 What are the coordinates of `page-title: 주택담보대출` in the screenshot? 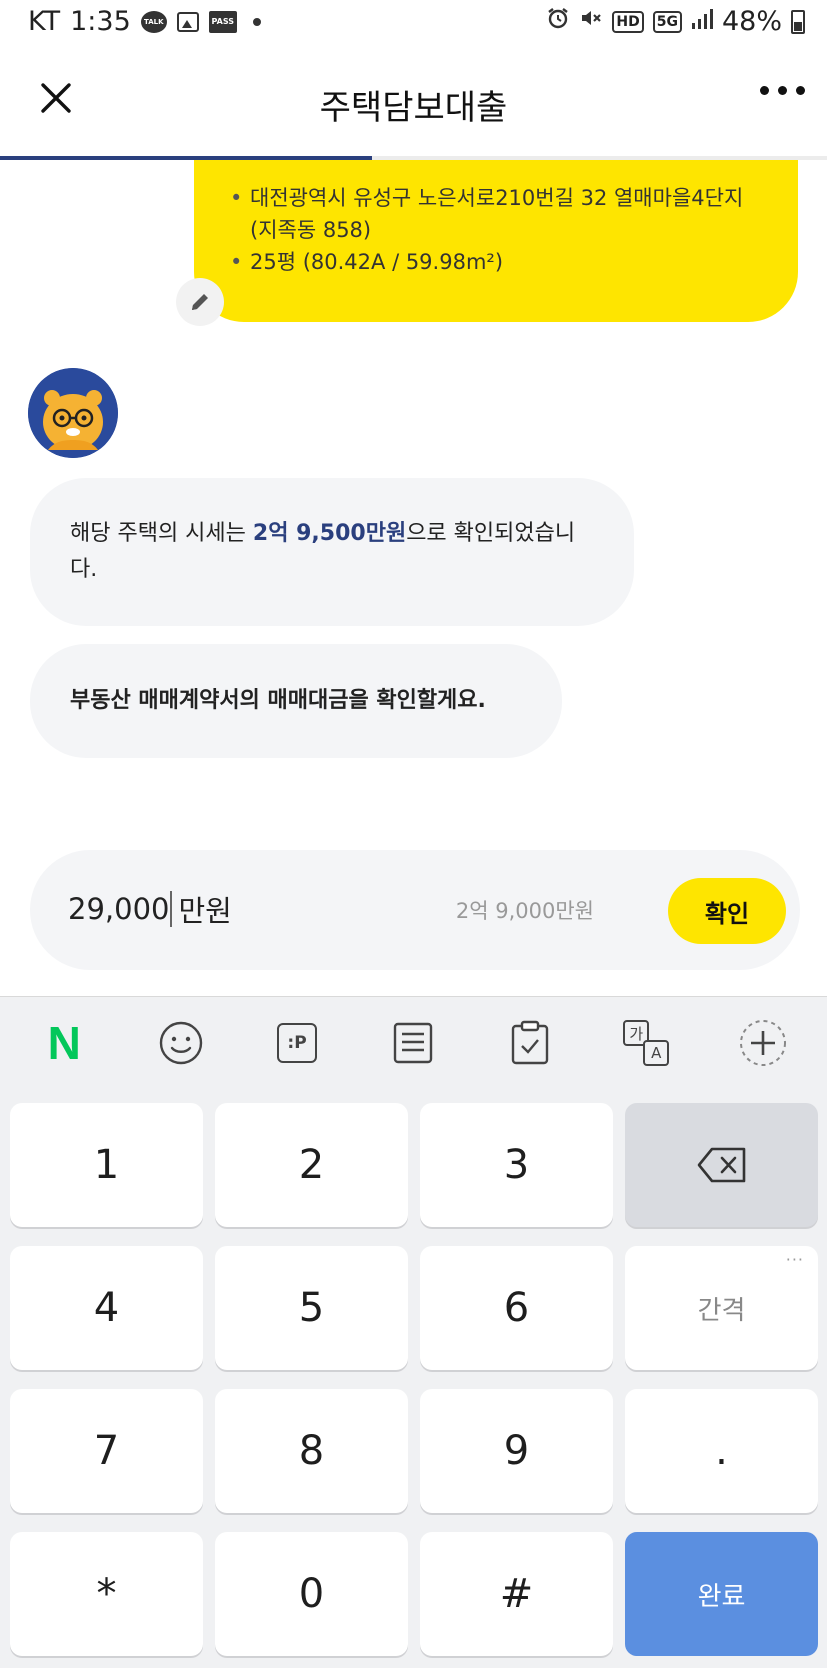 It's located at (413, 108).